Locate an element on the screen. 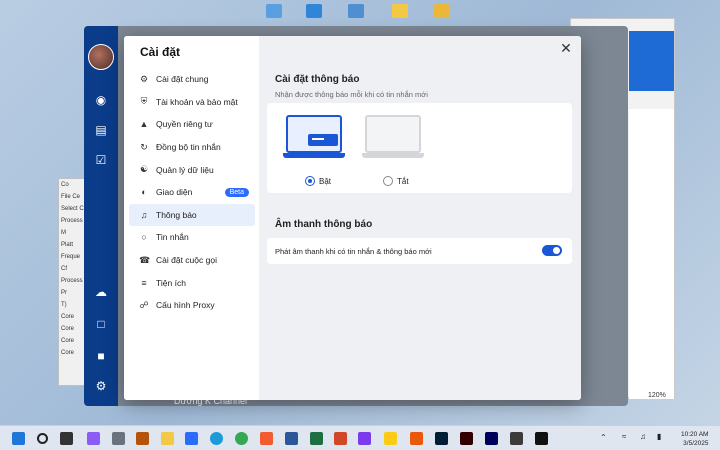 The width and height of the screenshot is (720, 450). left-window-row: Cf is located at coordinates (64, 269).